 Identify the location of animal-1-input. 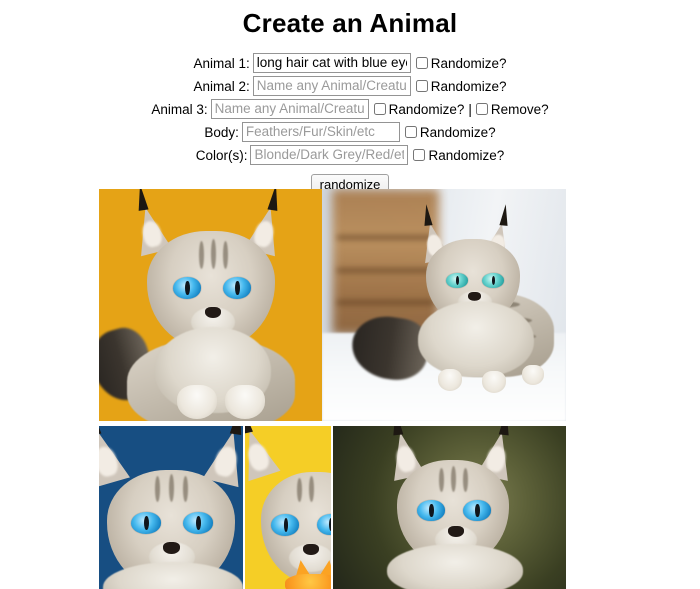
(331, 63).